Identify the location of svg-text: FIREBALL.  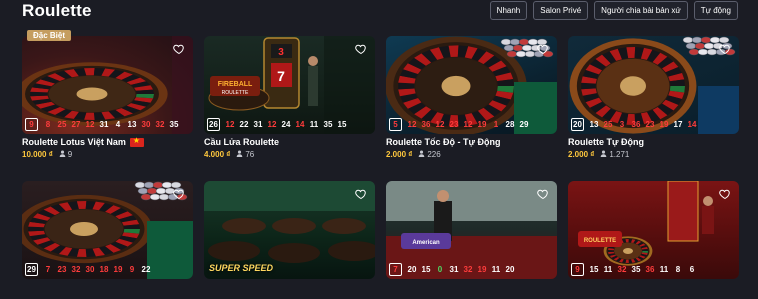
(235, 84).